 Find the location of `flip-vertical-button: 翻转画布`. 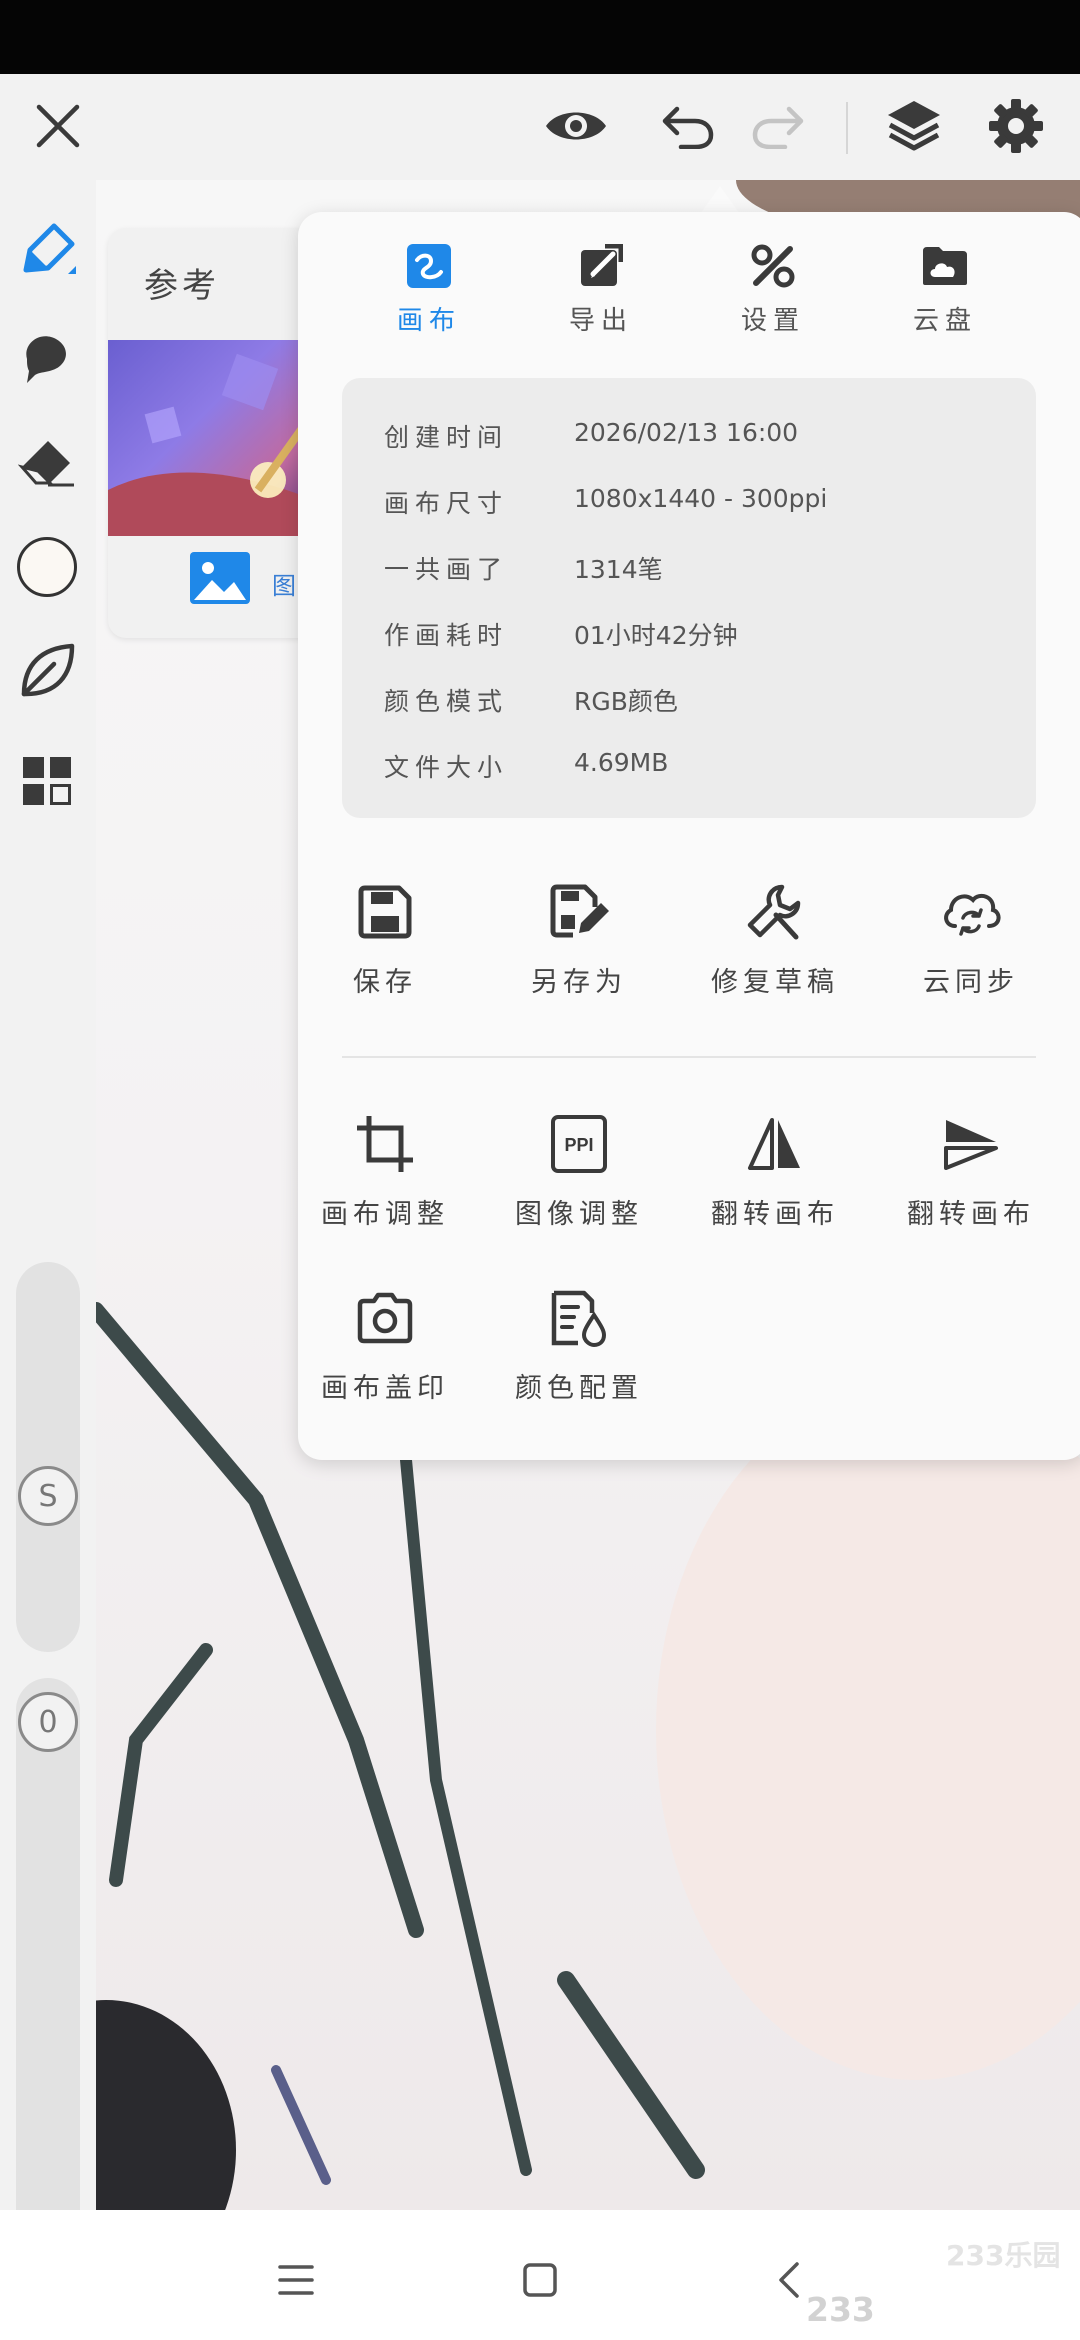

flip-vertical-button: 翻转画布 is located at coordinates (971, 1182).